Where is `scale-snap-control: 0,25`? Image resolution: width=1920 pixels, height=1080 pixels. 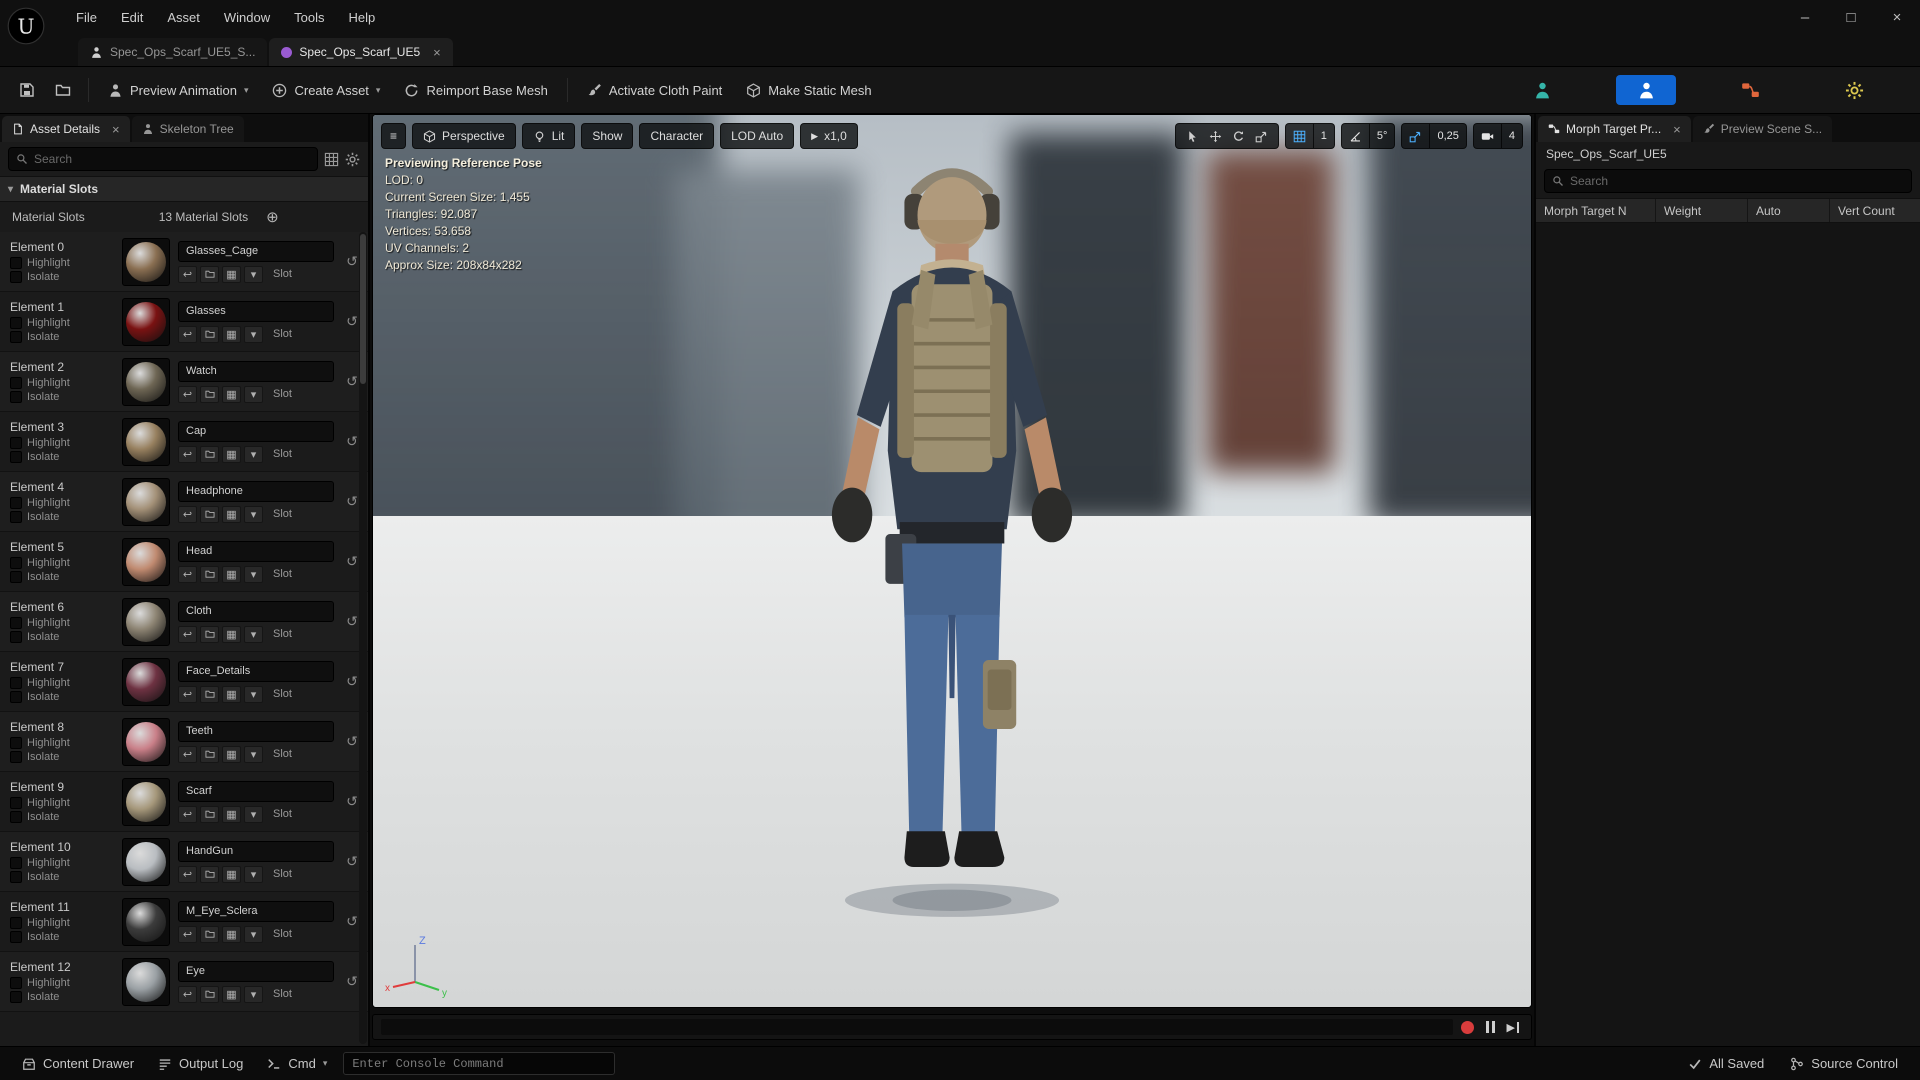
scale-snap-control: 0,25 is located at coordinates (1434, 136).